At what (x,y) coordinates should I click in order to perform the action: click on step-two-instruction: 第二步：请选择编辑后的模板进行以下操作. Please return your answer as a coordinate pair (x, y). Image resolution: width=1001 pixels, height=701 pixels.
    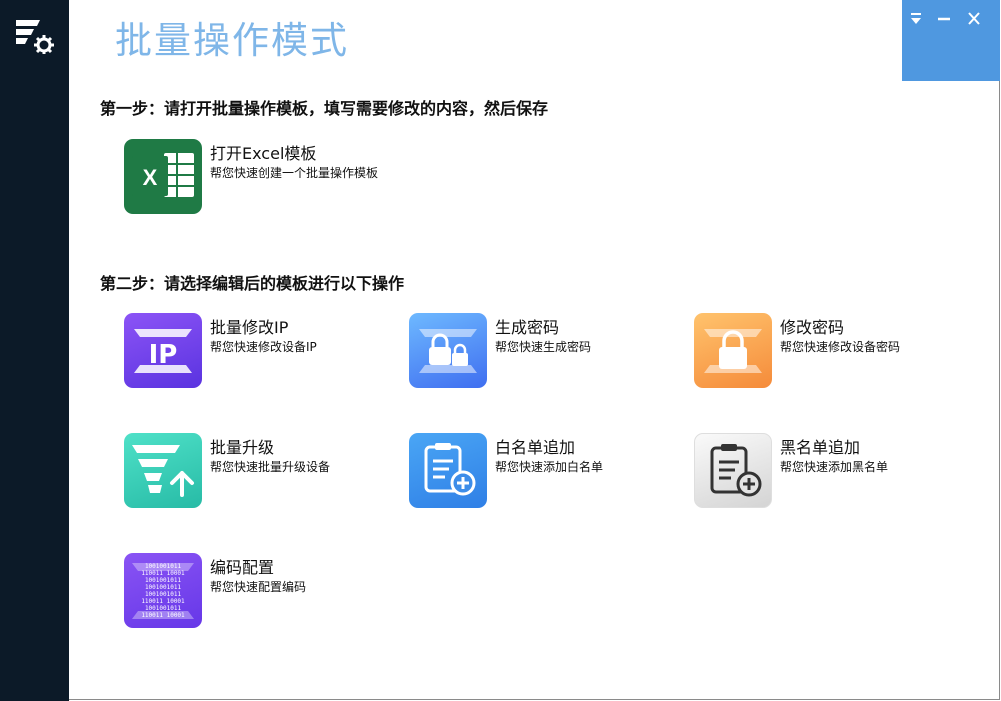
    Looking at the image, I should click on (252, 283).